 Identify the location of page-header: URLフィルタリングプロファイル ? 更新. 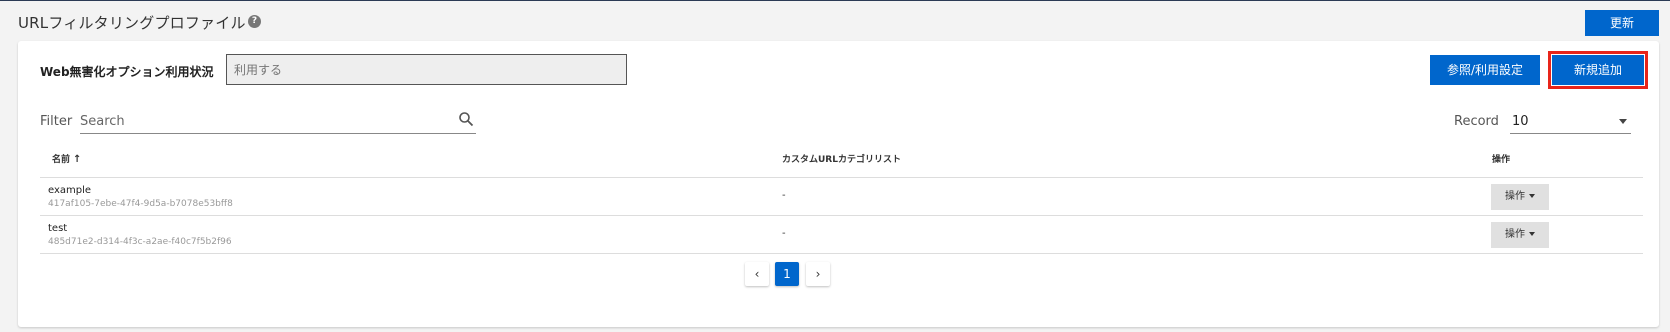
(835, 21).